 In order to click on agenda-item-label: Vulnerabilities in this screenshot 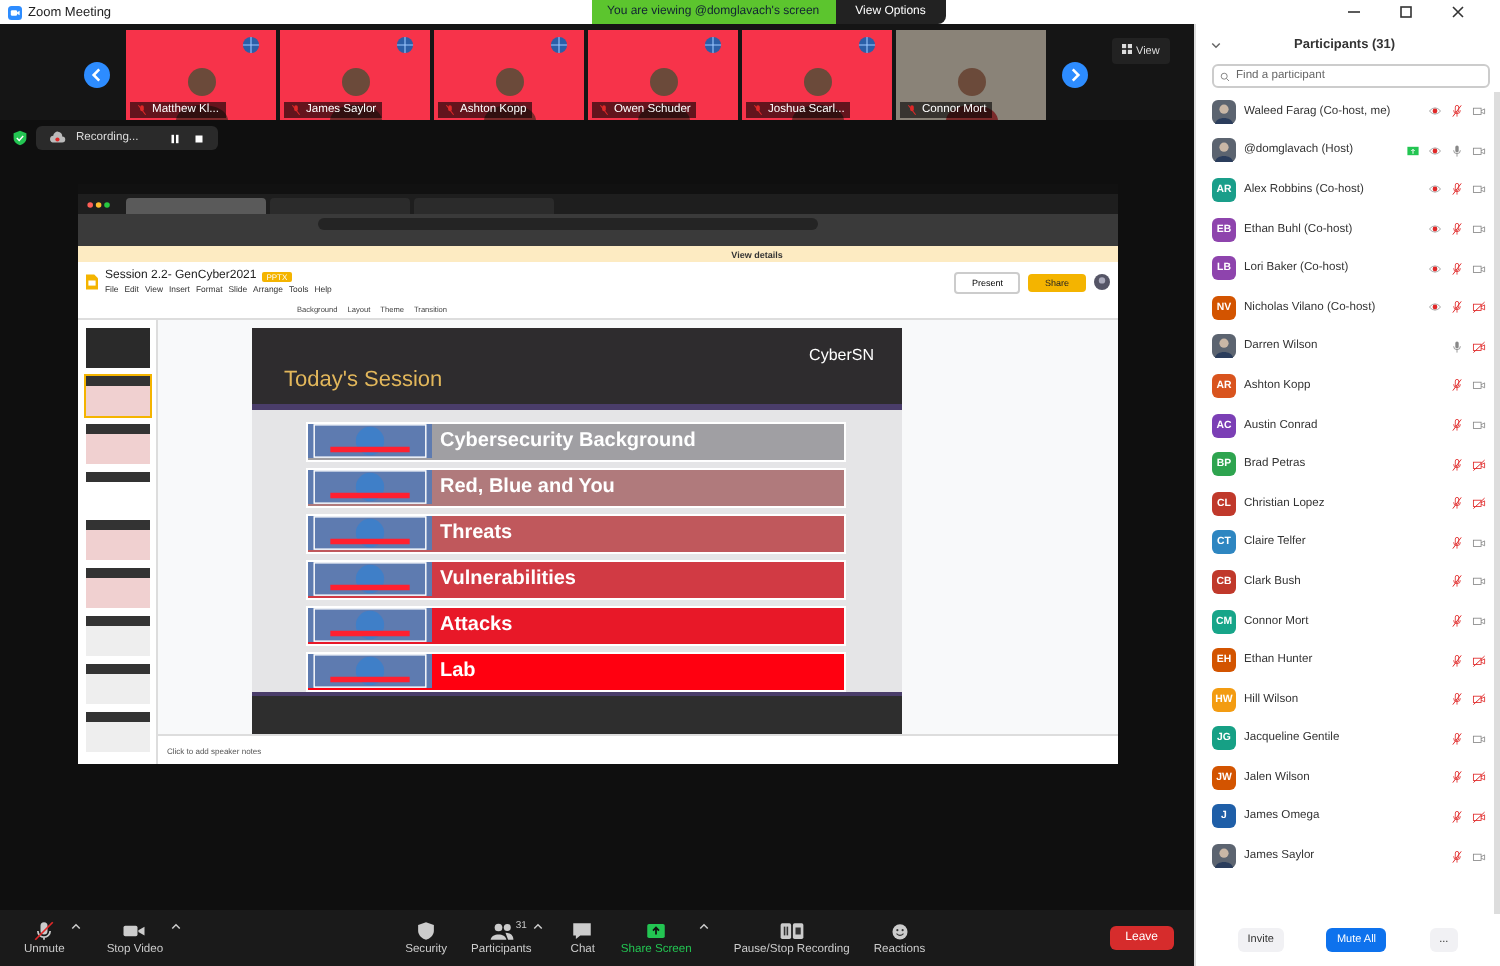, I will do `click(508, 579)`.